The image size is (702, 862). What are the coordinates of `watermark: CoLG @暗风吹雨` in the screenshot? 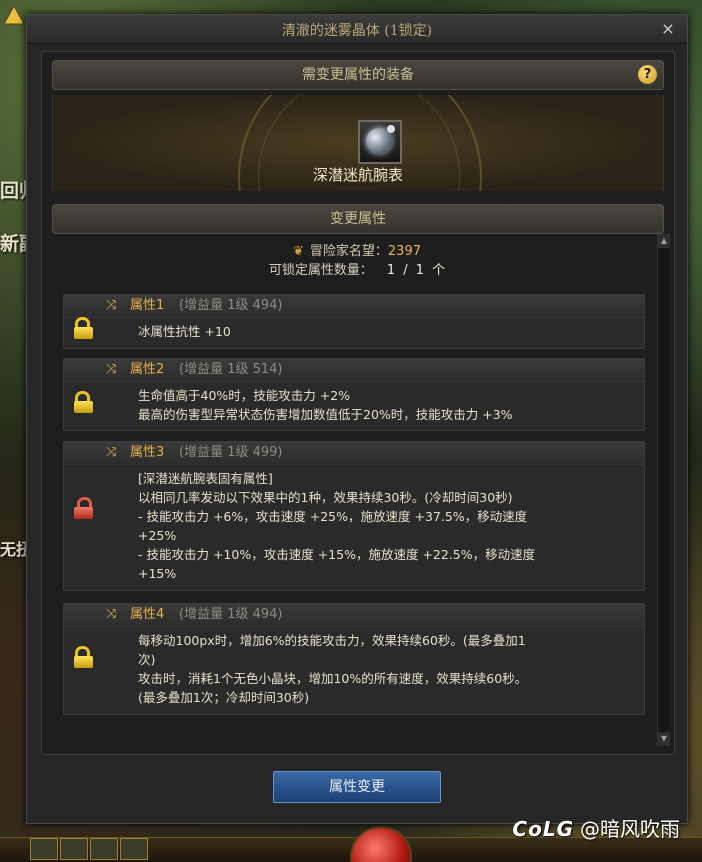 It's located at (596, 827).